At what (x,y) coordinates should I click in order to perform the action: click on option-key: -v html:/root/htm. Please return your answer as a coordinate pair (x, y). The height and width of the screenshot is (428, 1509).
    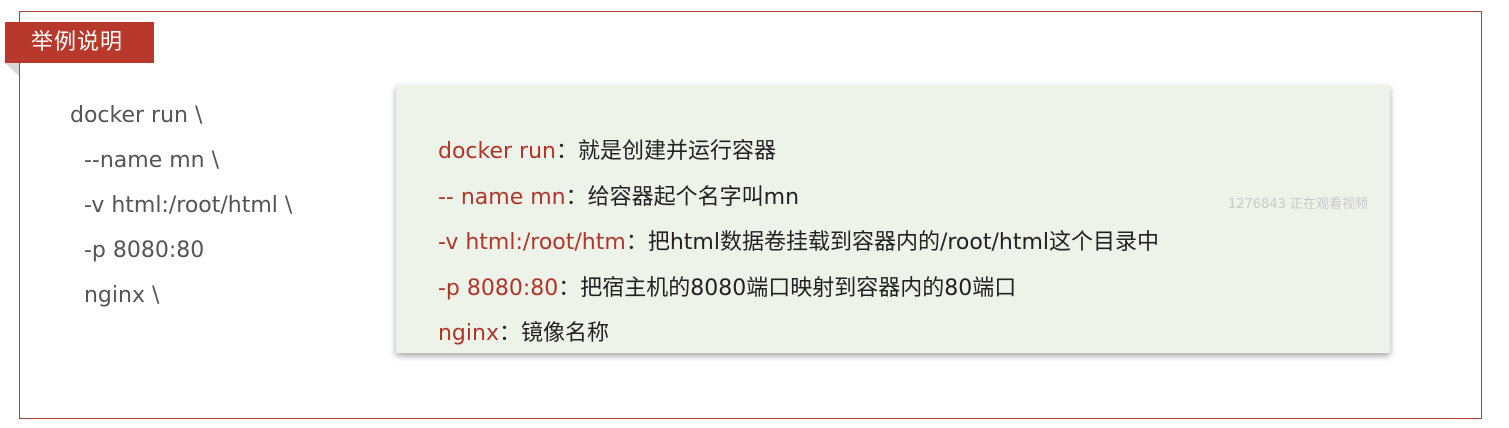
    Looking at the image, I should click on (531, 242).